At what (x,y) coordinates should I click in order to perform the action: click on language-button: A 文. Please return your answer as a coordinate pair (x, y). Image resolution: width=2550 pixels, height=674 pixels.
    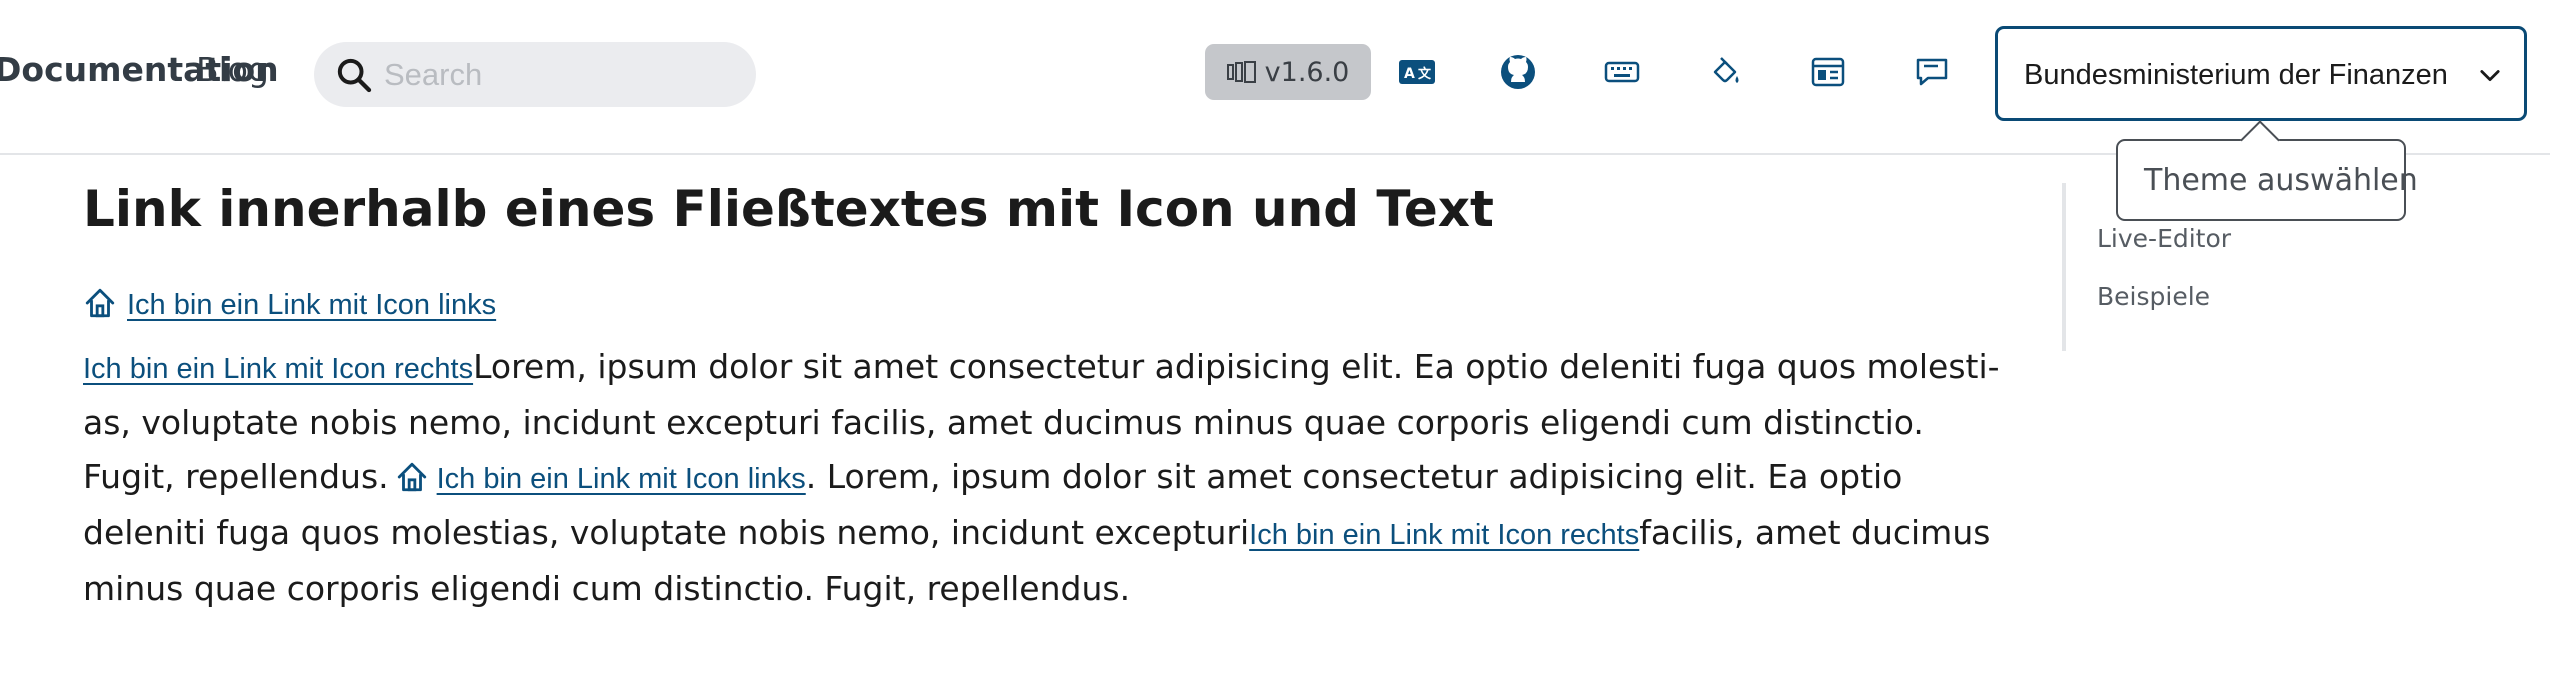
    Looking at the image, I should click on (1417, 72).